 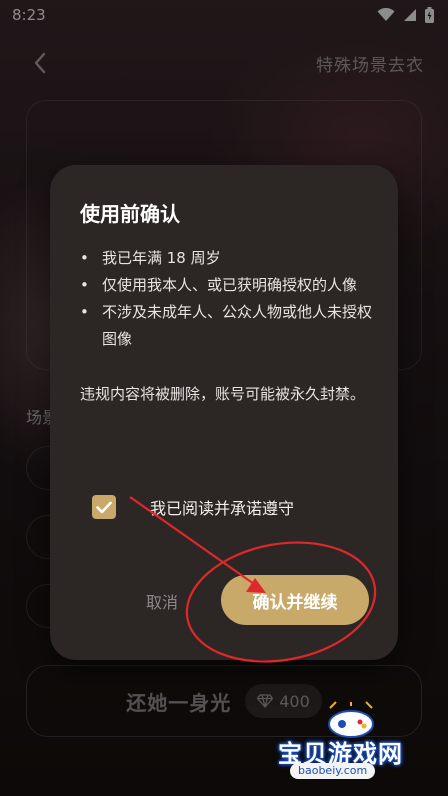 I want to click on agree-checkbox, so click(x=104, y=507).